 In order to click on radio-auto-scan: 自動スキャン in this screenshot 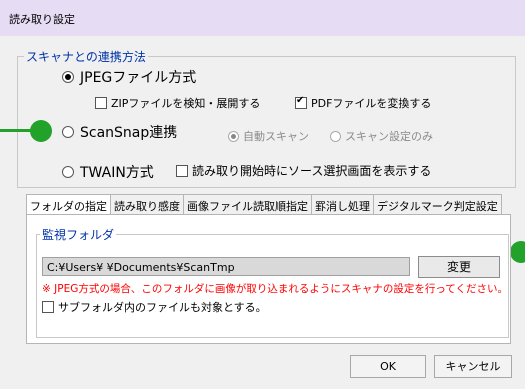, I will do `click(268, 136)`.